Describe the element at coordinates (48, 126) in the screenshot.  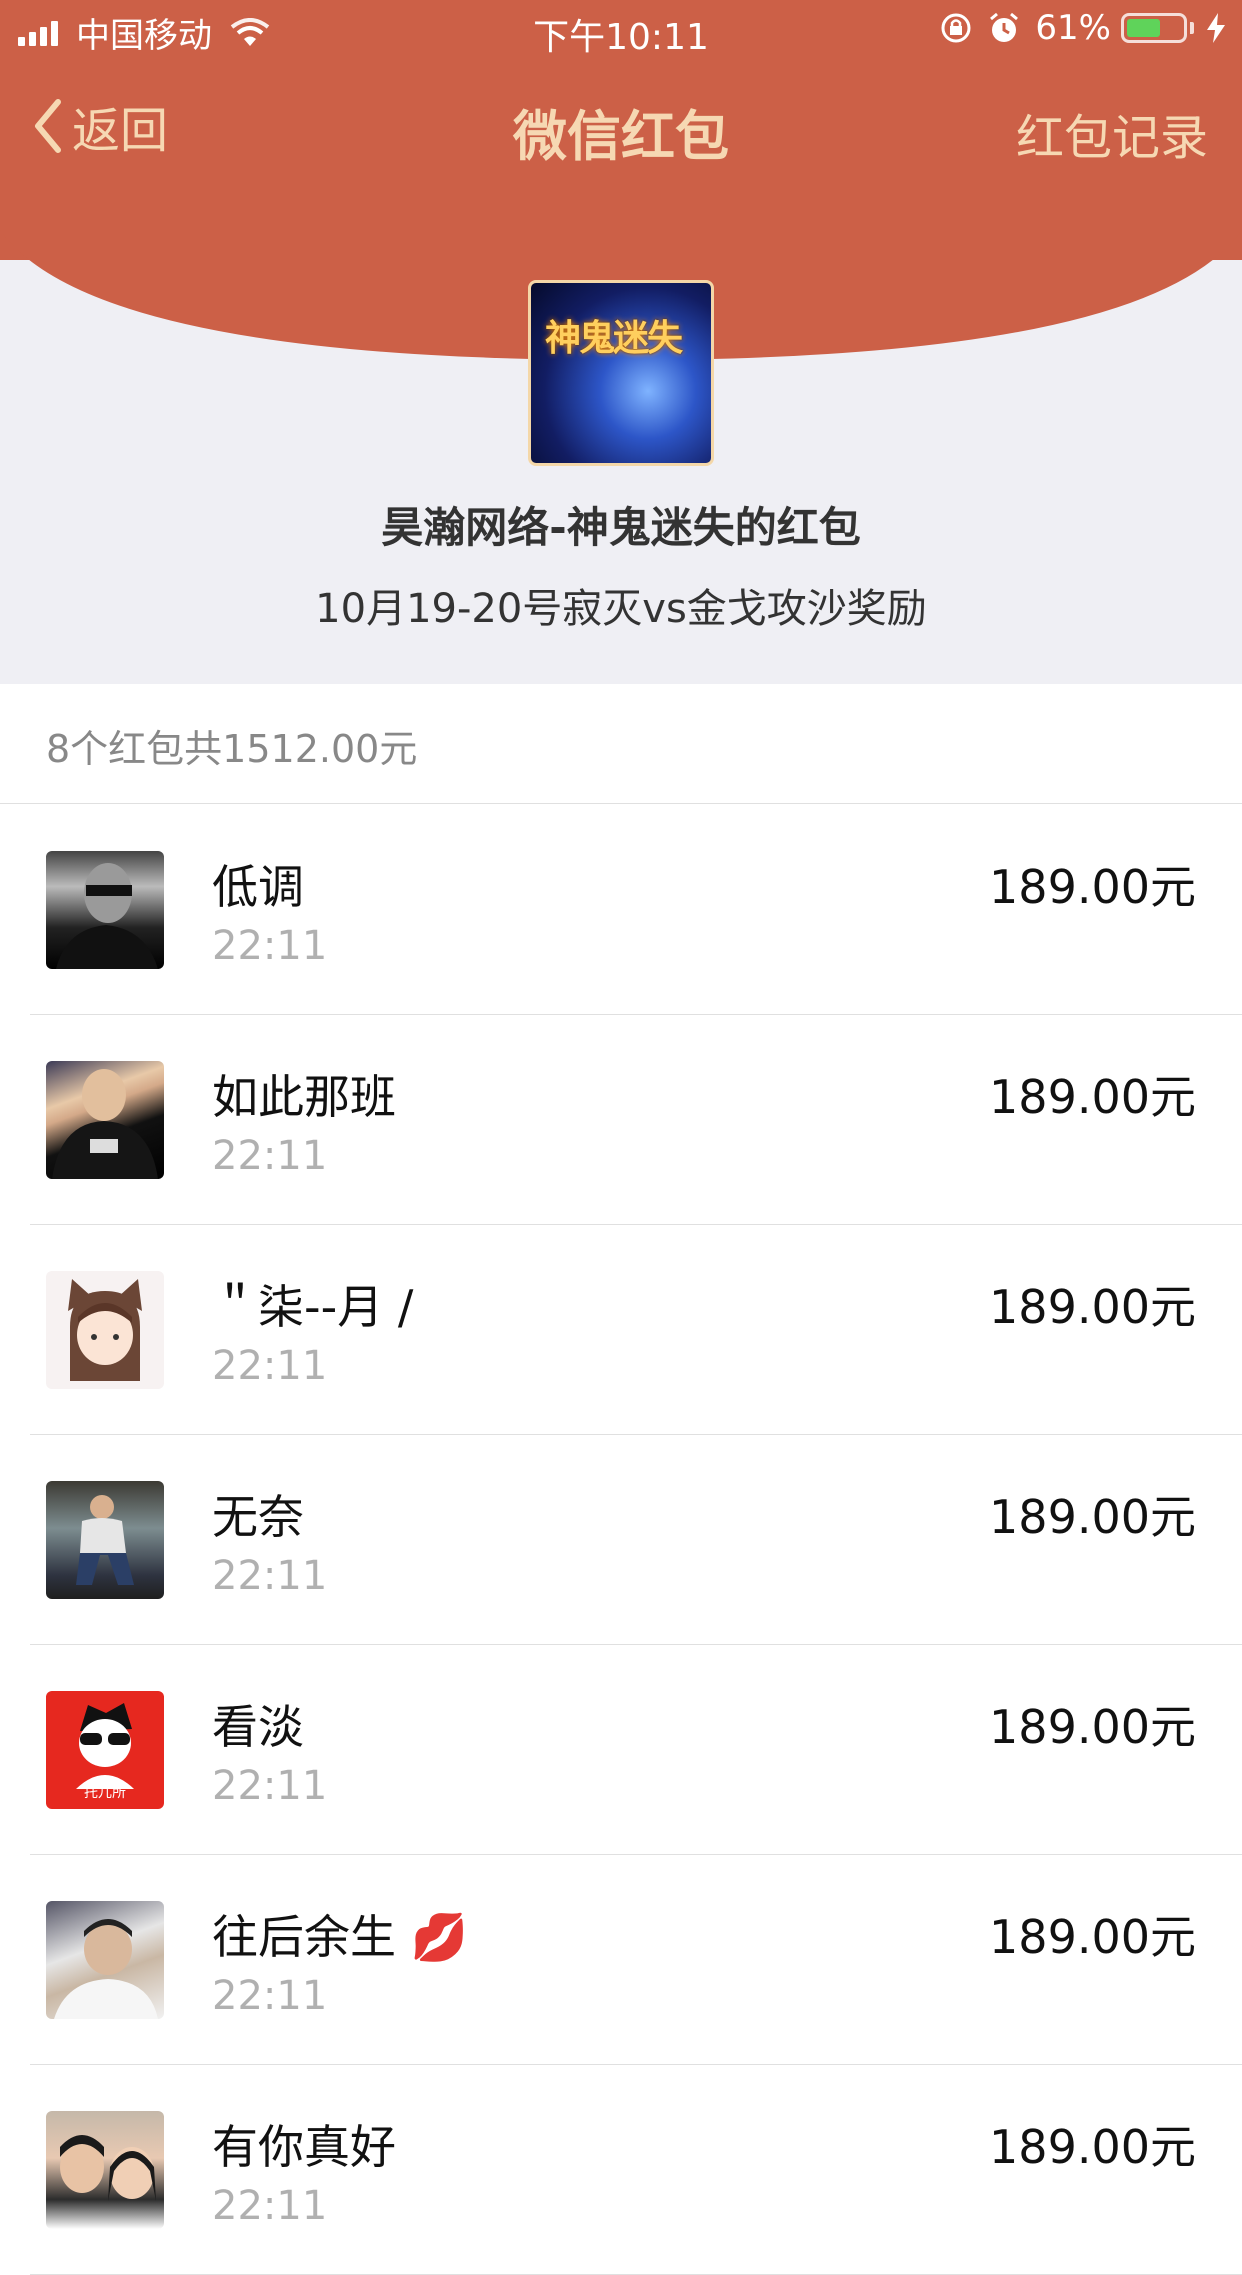
I see `chevron-left-icon` at that location.